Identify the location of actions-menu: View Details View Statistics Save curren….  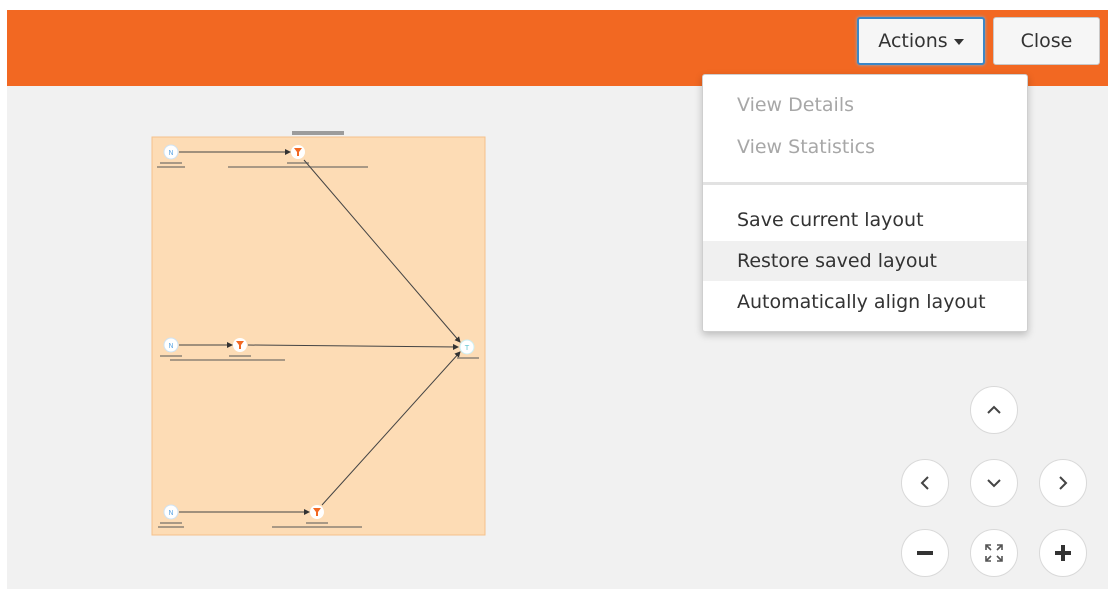
(865, 203).